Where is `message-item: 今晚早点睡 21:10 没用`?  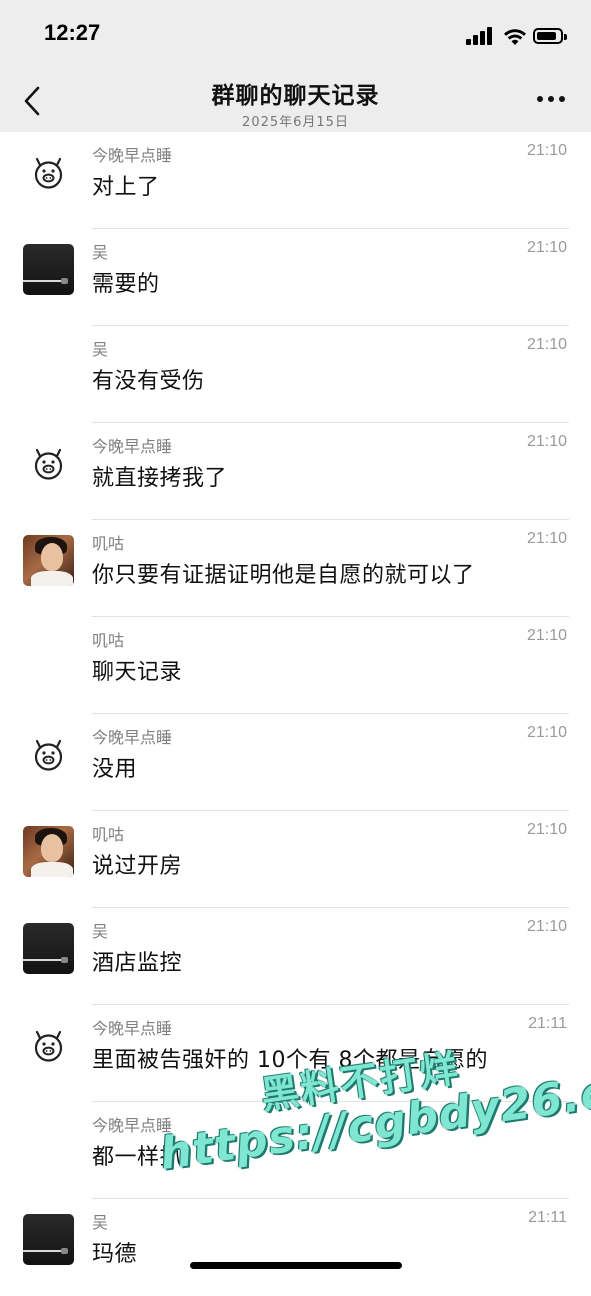
message-item: 今晚早点睡 21:10 没用 is located at coordinates (295, 762).